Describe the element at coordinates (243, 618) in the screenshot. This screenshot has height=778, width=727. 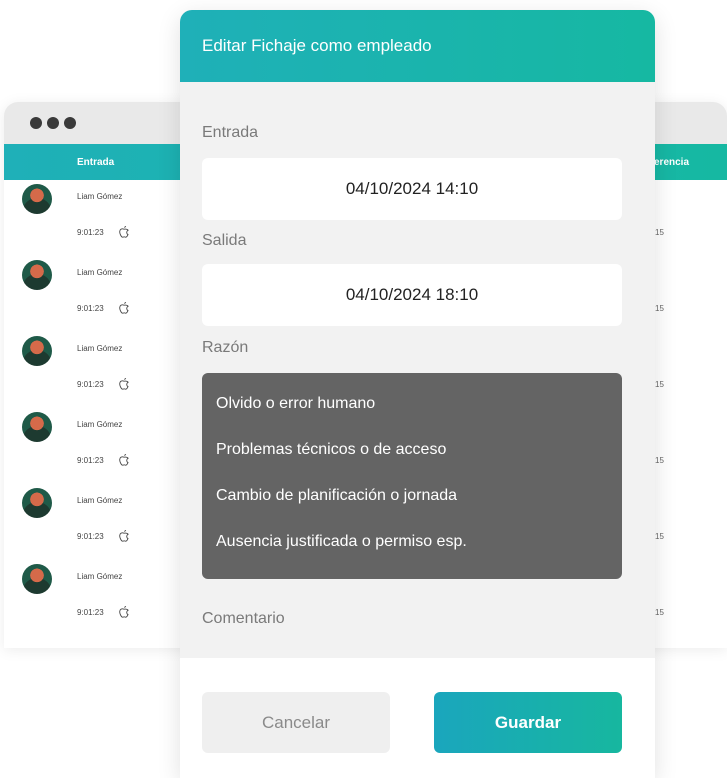
I see `comentario-label: Comentario` at that location.